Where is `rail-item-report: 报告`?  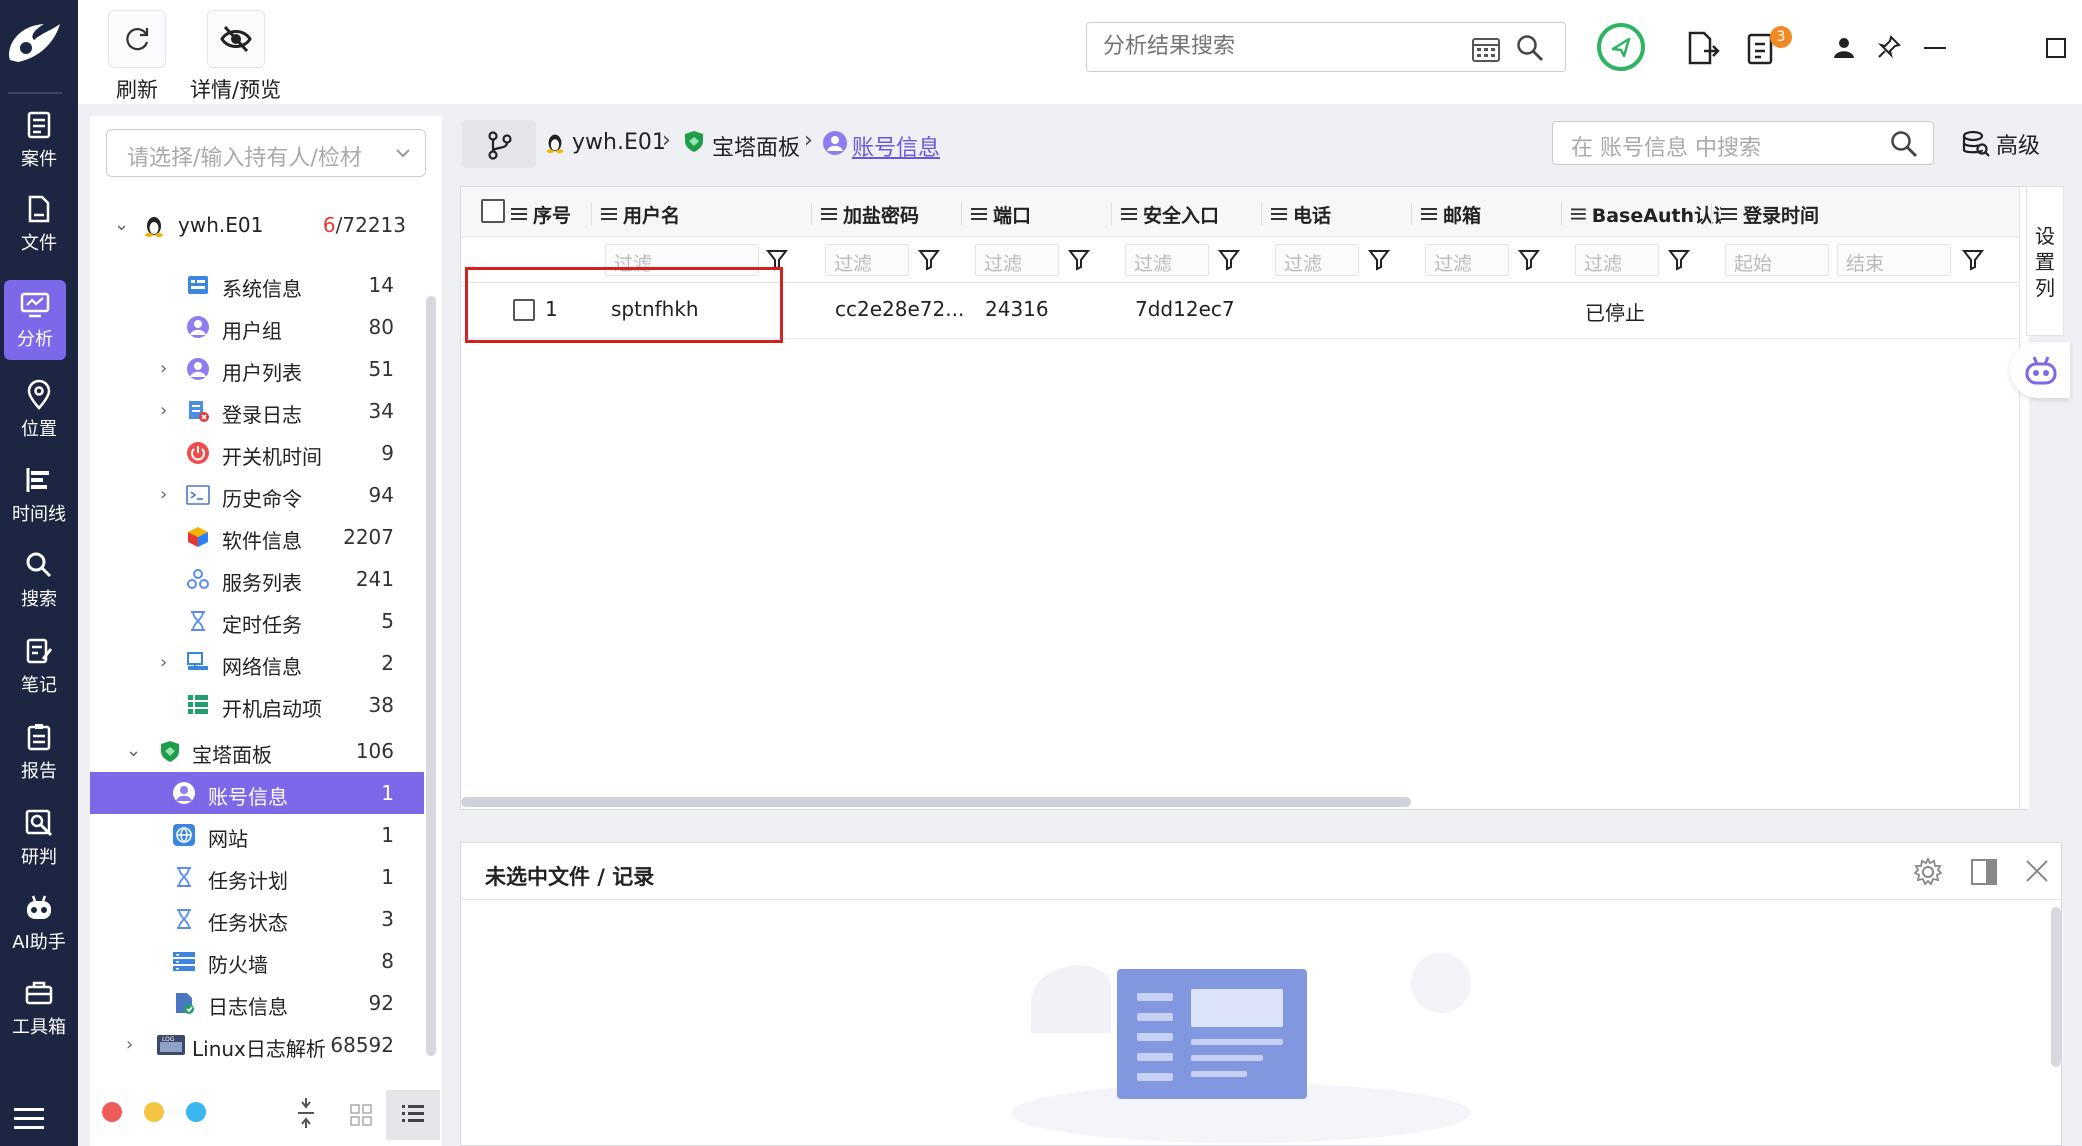
rail-item-report: 报告 is located at coordinates (39, 752).